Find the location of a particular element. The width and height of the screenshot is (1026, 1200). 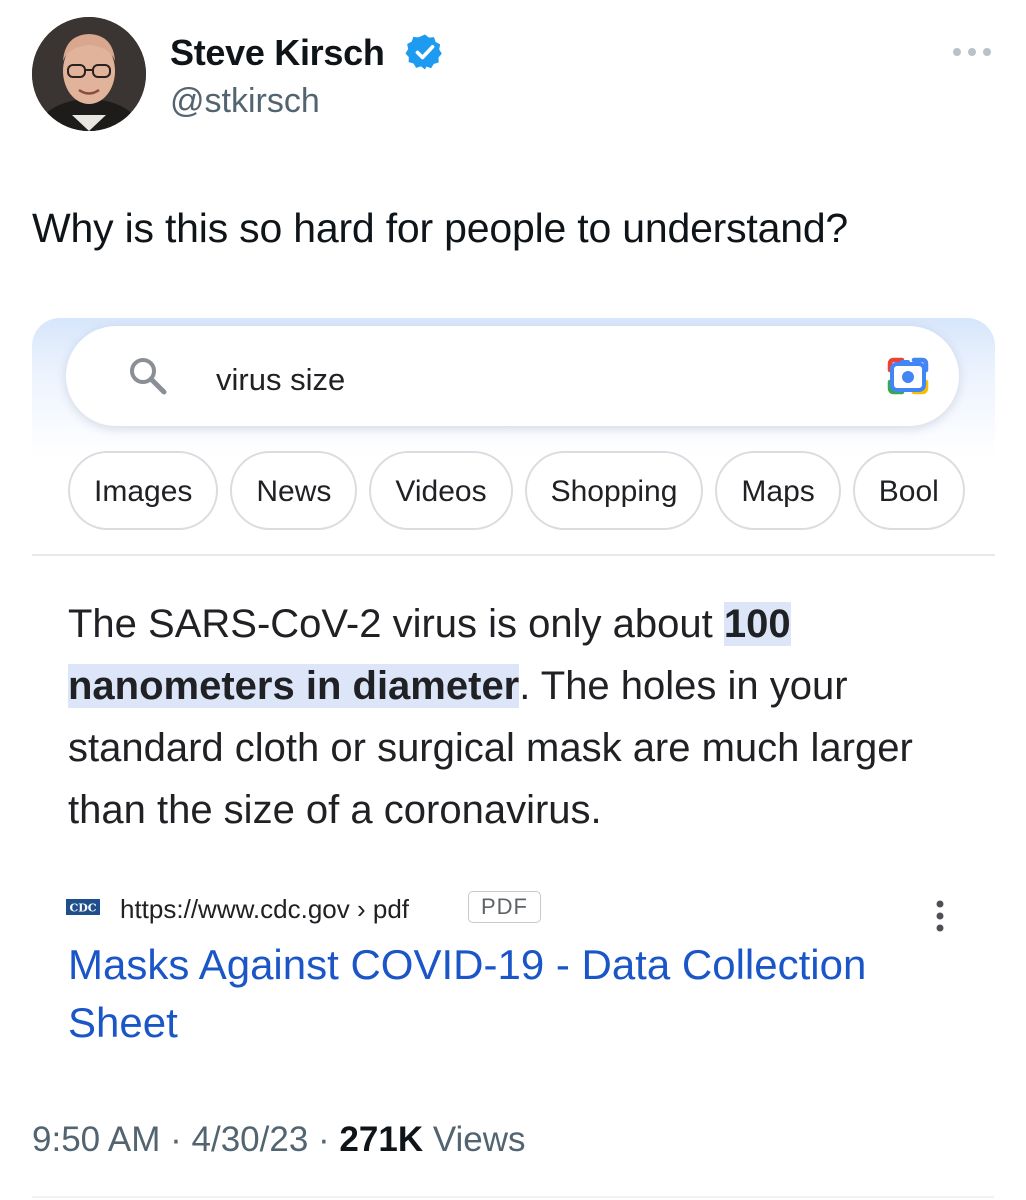

chip-books: Bool is located at coordinates (908, 490).